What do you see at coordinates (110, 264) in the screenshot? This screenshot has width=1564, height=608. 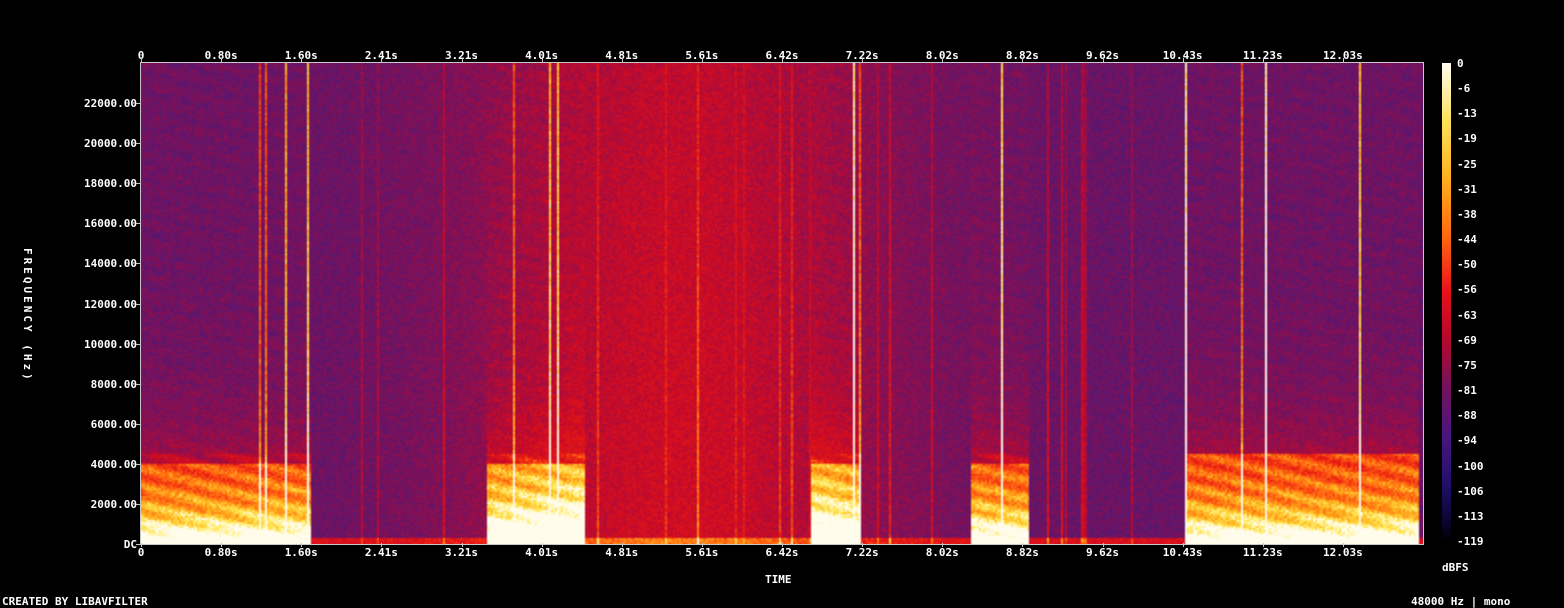 I see `y-tick-label: 14000.00` at bounding box center [110, 264].